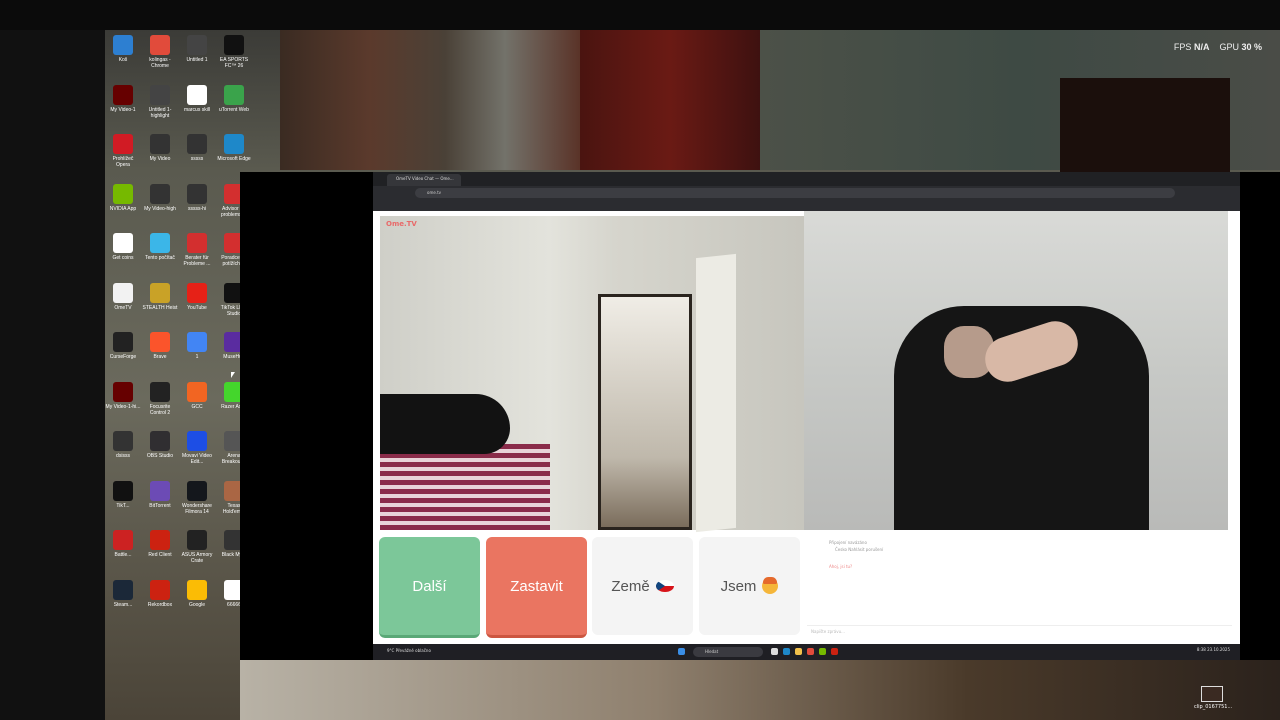 This screenshot has width=1280, height=720. Describe the element at coordinates (1213, 649) in the screenshot. I see `taskbar-clock: 8:38 23.10.2025` at that location.